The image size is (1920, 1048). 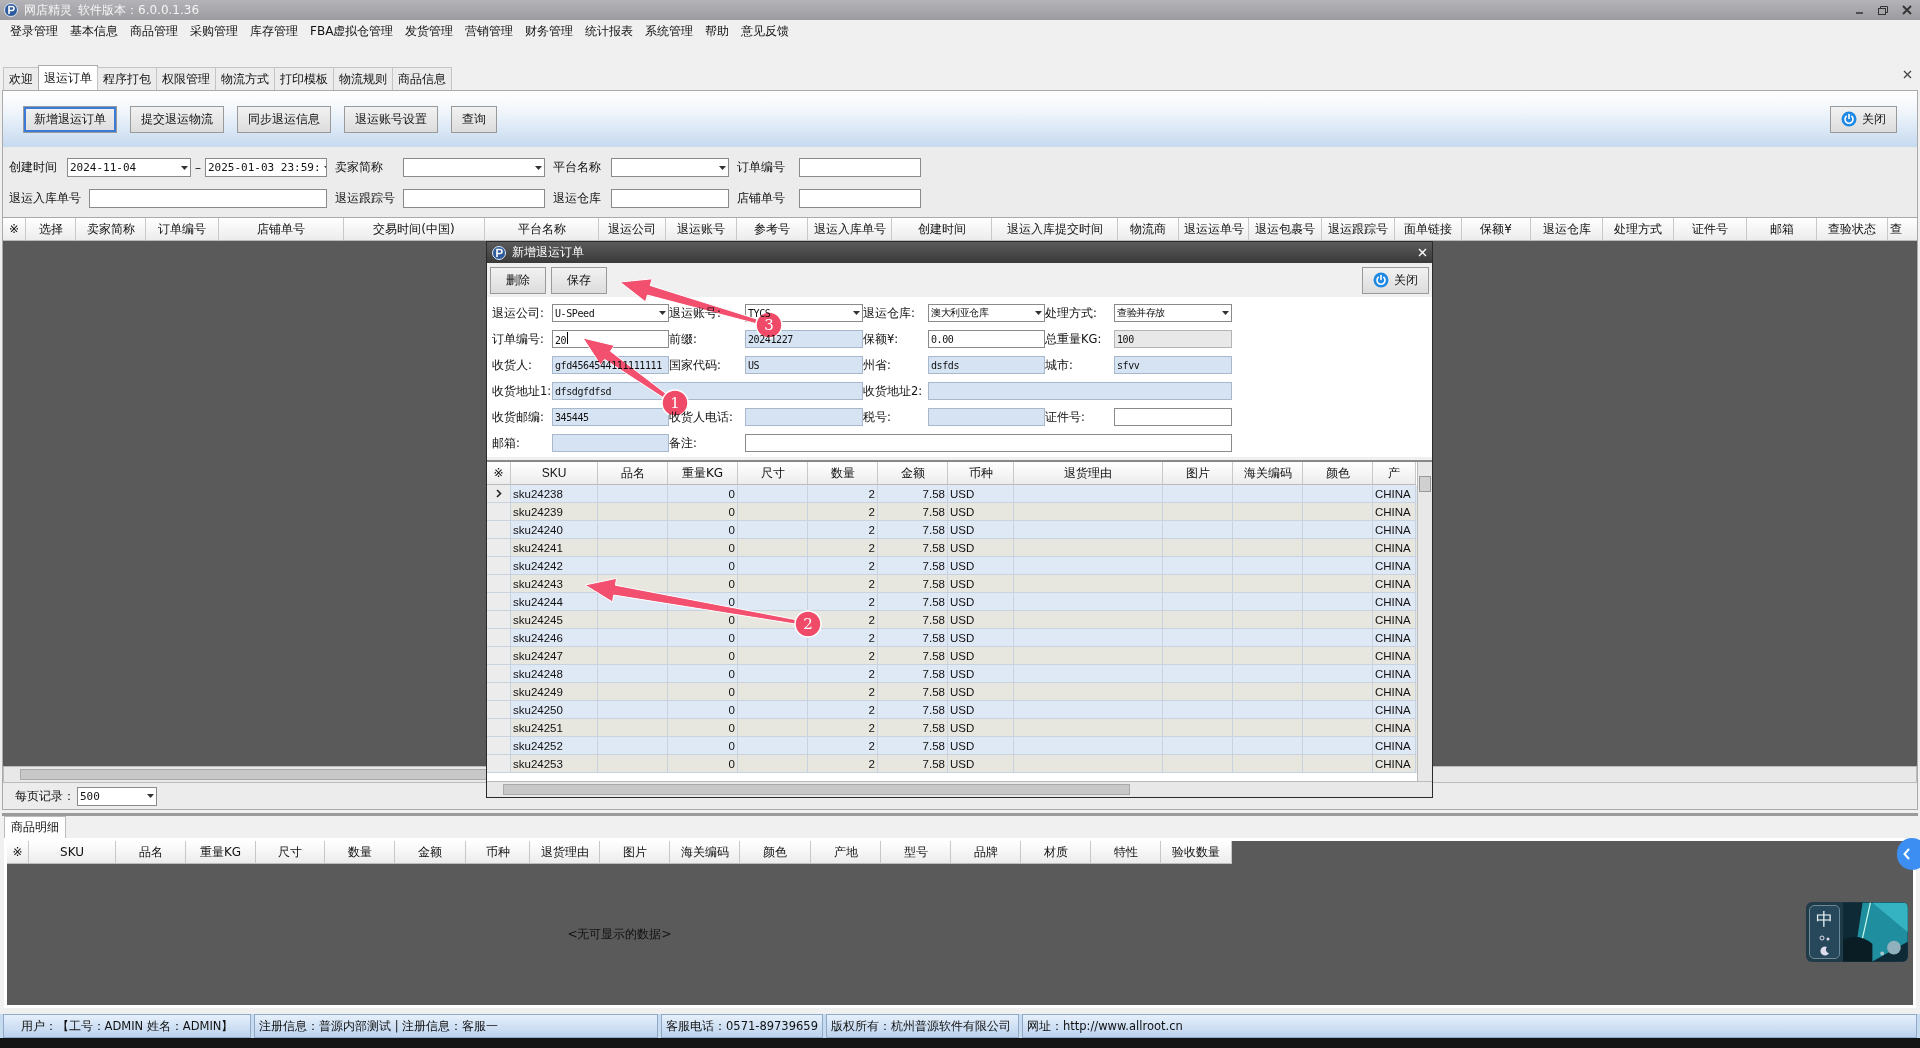 What do you see at coordinates (177, 119) in the screenshot?
I see `toolbar-button: 提交退运物流` at bounding box center [177, 119].